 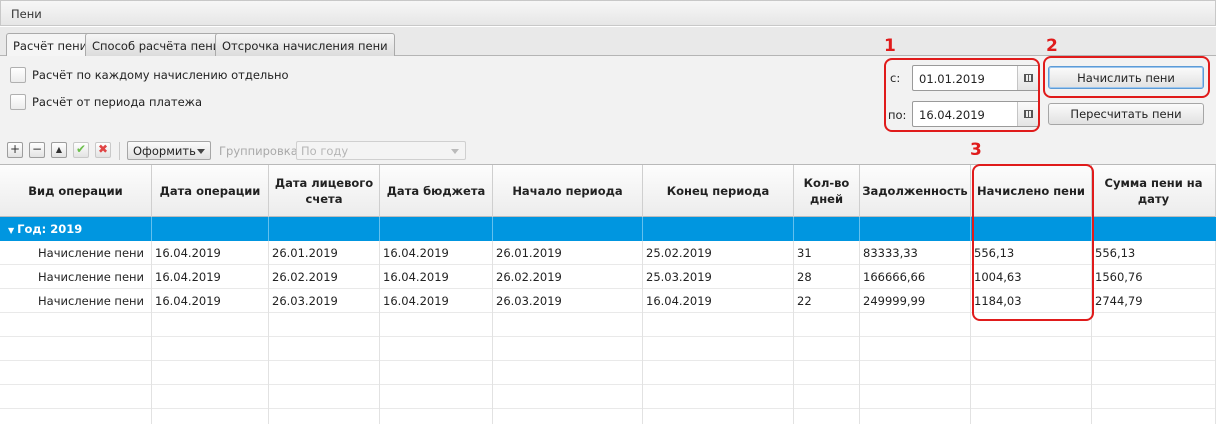 What do you see at coordinates (50, 45) in the screenshot?
I see `tab-penalty-calculation: Расчёт пени` at bounding box center [50, 45].